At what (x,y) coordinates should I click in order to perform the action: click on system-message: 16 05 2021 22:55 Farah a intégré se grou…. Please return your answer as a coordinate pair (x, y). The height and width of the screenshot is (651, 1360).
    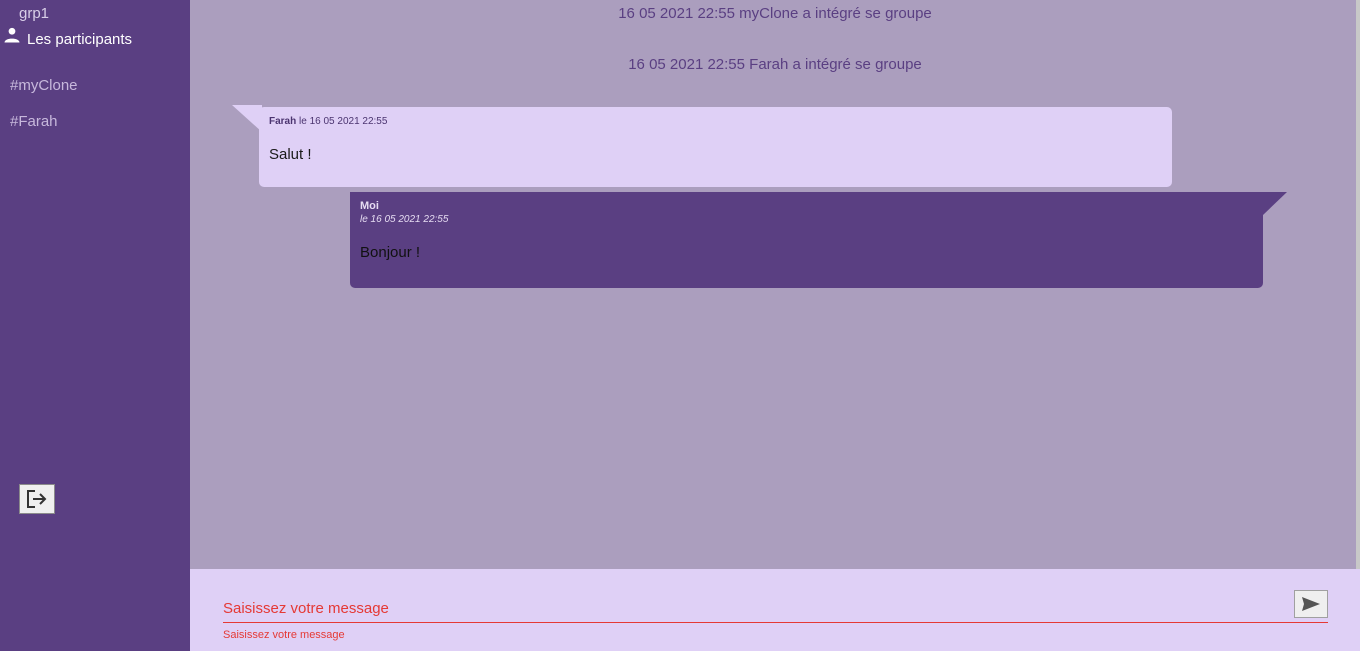
    Looking at the image, I should click on (775, 64).